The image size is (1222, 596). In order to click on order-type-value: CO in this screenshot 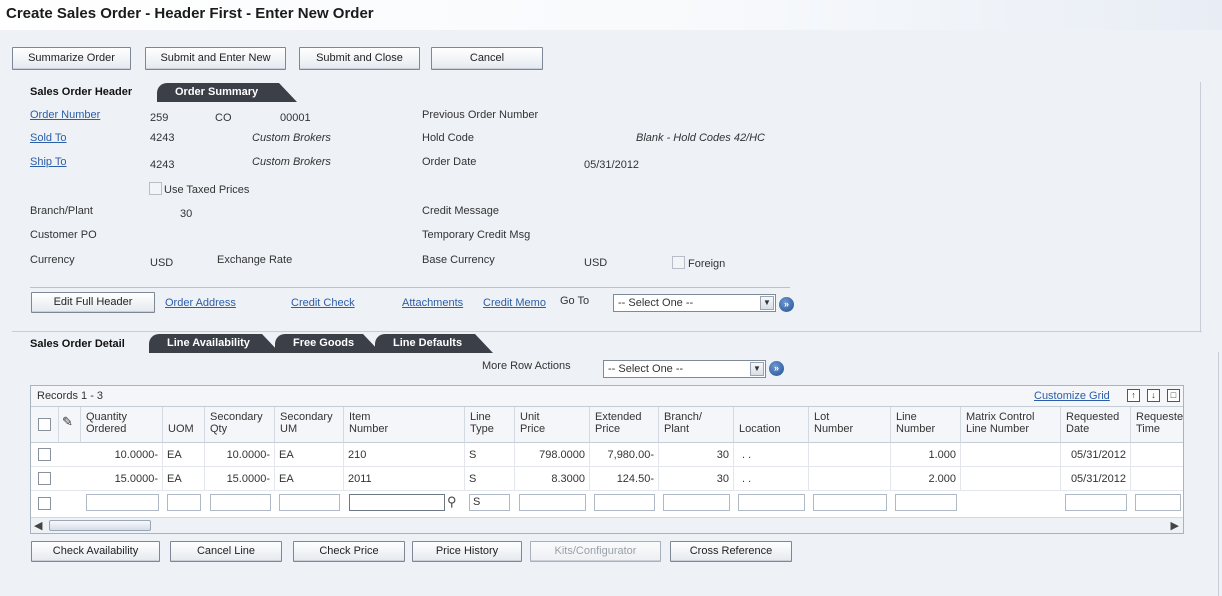, I will do `click(223, 118)`.